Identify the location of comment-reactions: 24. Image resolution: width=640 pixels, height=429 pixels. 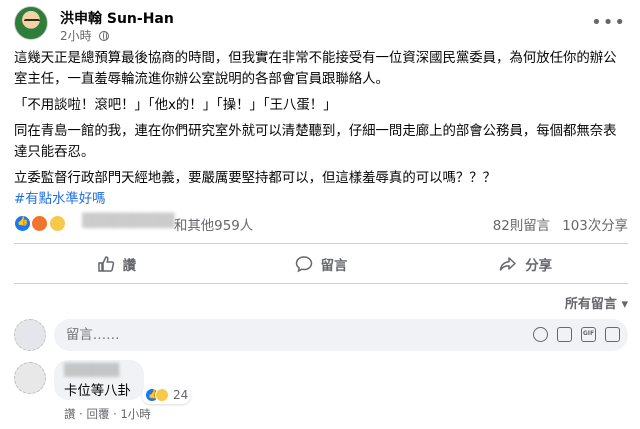
(167, 395).